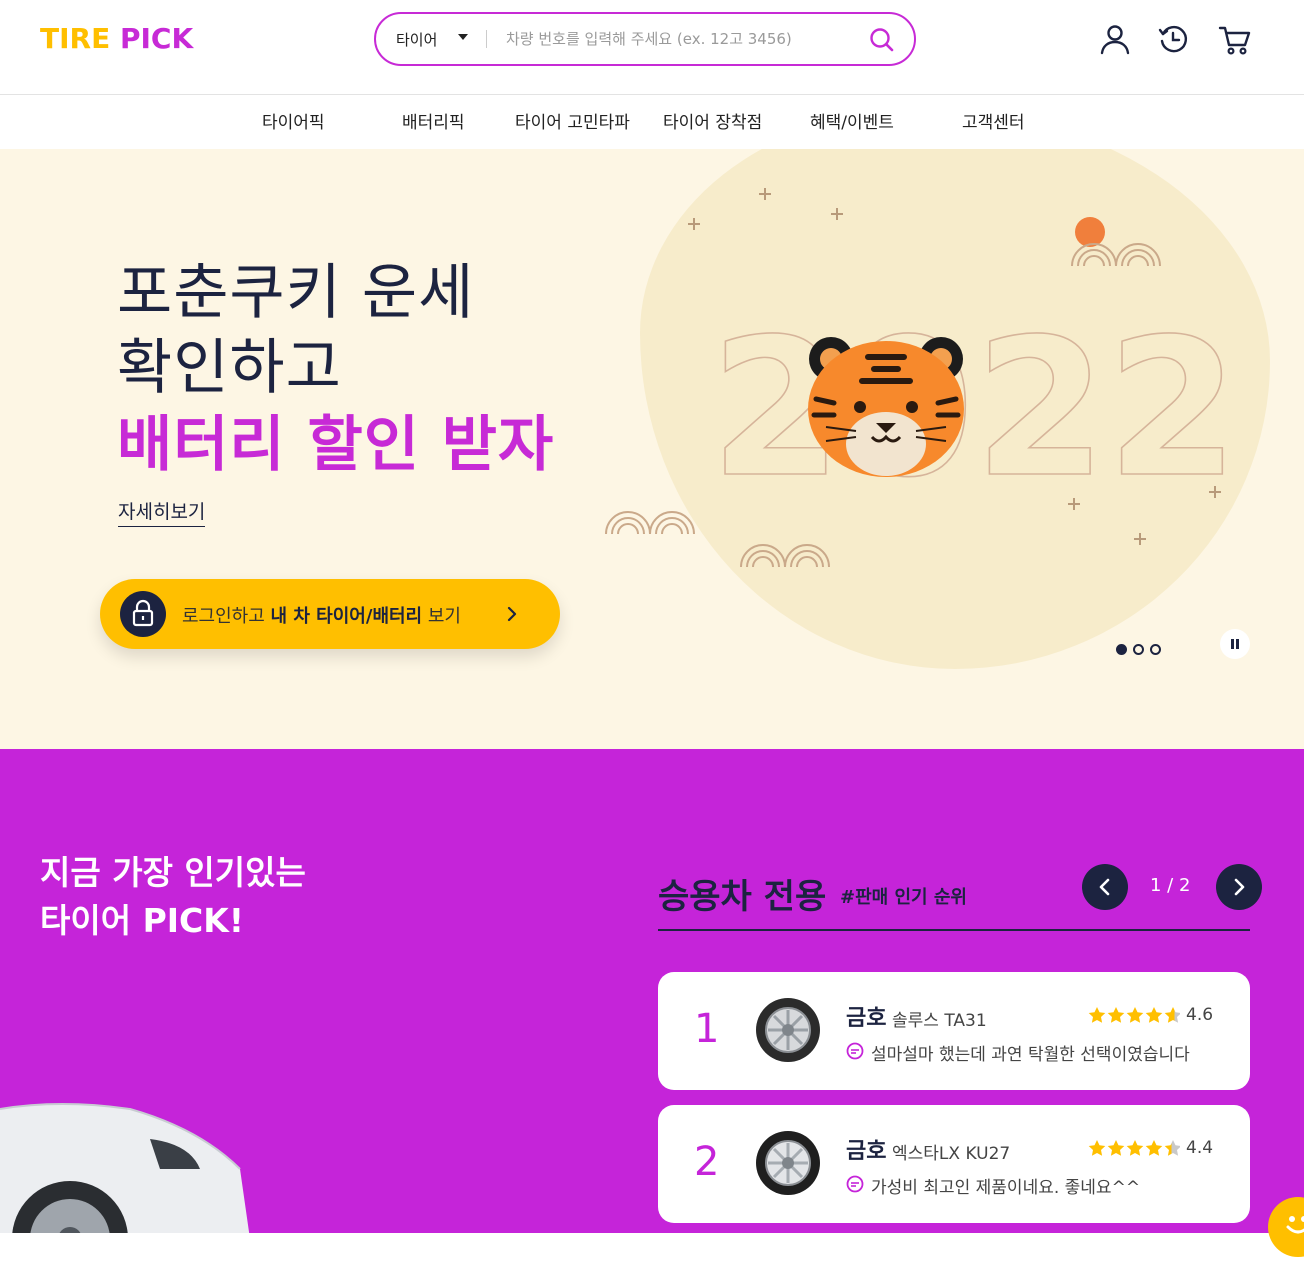 The width and height of the screenshot is (1304, 1261). I want to click on cta-text-pre: 로그인하고, so click(226, 616).